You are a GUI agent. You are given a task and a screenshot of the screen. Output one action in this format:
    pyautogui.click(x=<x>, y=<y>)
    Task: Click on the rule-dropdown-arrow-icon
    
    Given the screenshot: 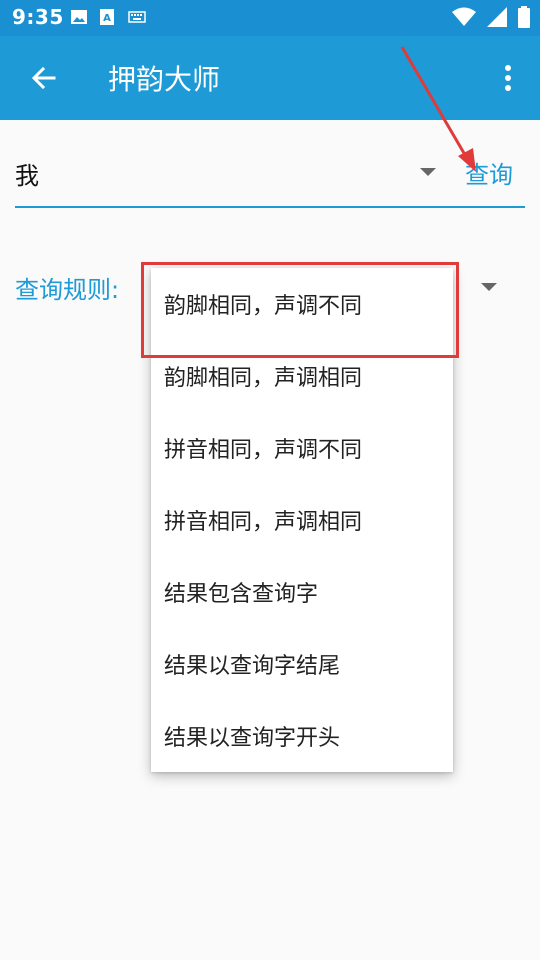 What is the action you would take?
    pyautogui.click(x=489, y=287)
    